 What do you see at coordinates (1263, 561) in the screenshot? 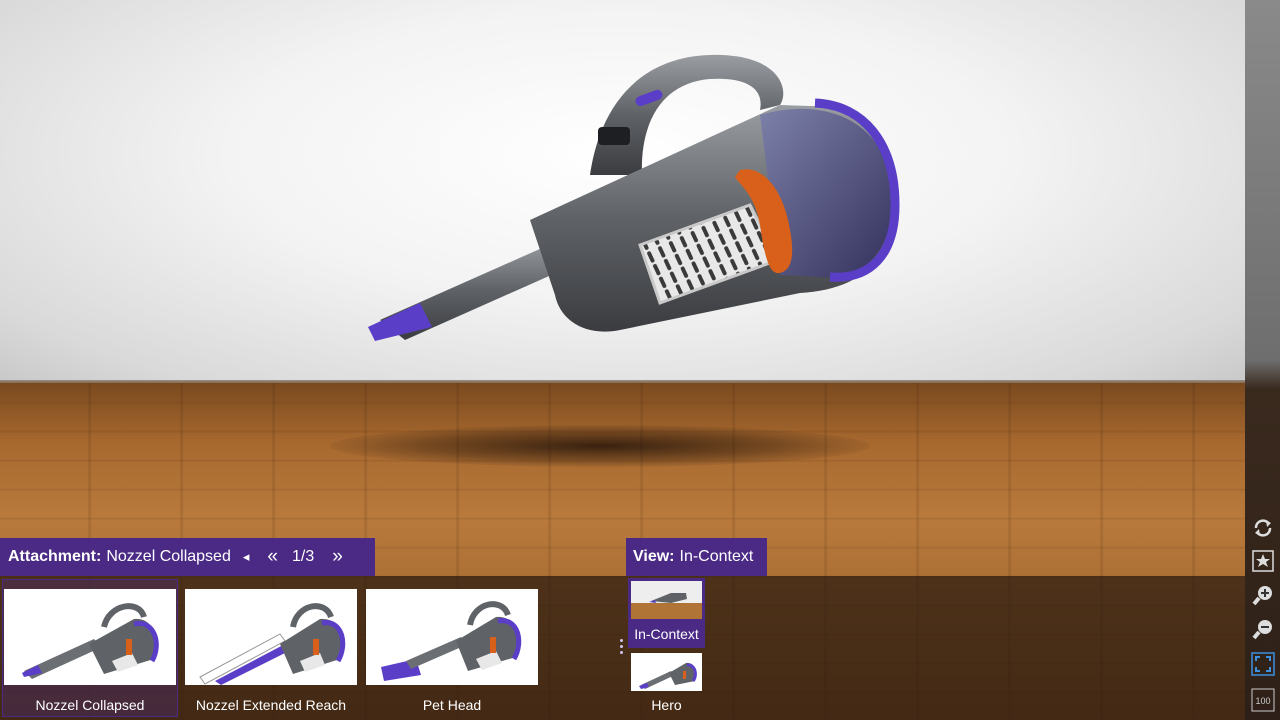
I see `favorite-icon` at bounding box center [1263, 561].